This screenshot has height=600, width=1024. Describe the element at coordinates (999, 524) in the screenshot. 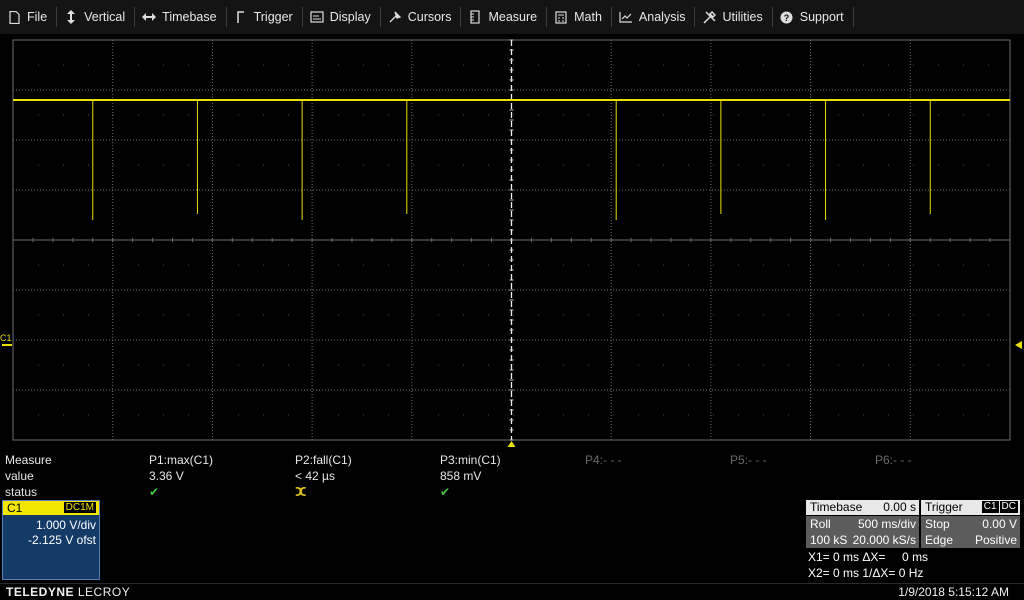

I see `trigger-level: 0.00 V` at that location.